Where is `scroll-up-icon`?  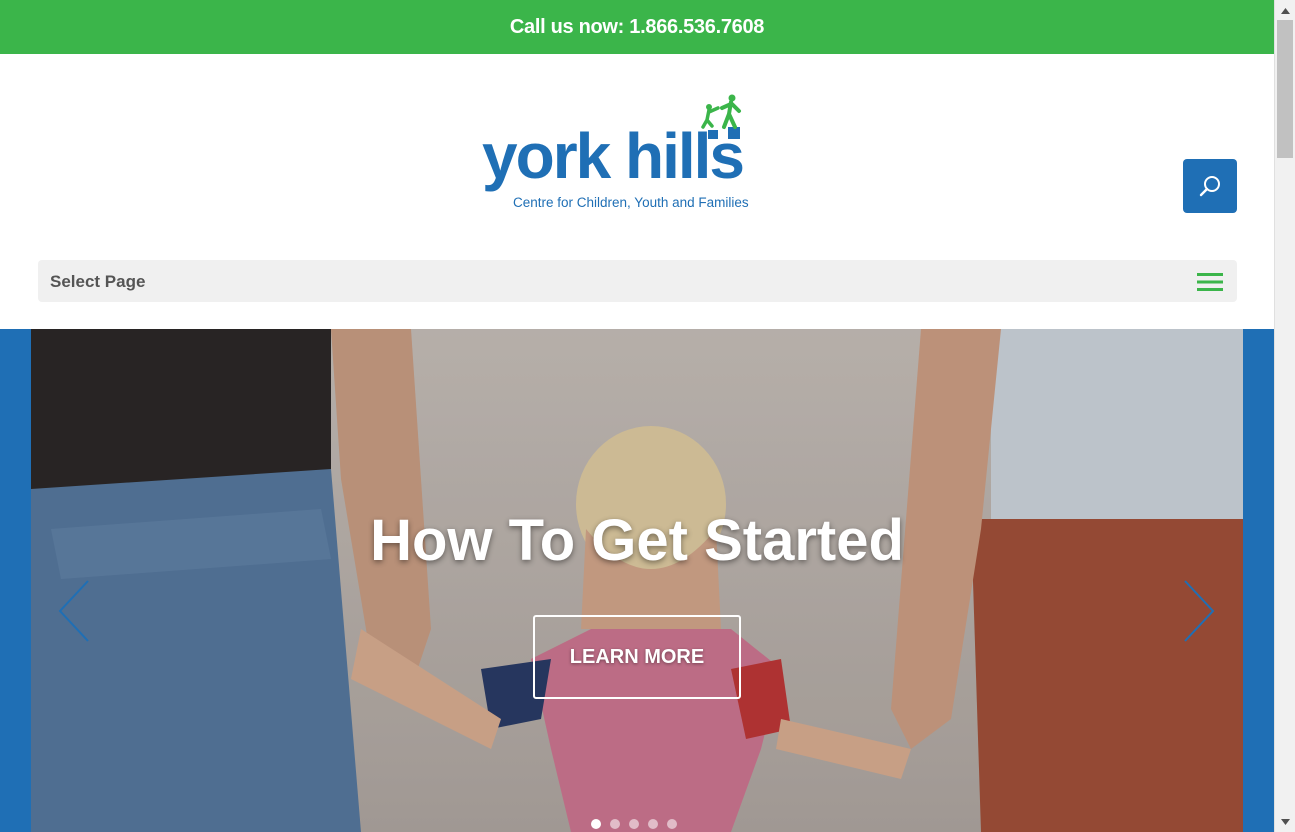 scroll-up-icon is located at coordinates (1285, 10).